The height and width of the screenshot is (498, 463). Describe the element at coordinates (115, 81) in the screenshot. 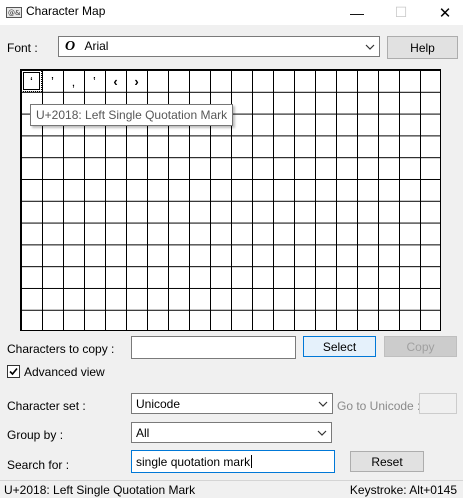

I see `character-cell: ‹` at that location.